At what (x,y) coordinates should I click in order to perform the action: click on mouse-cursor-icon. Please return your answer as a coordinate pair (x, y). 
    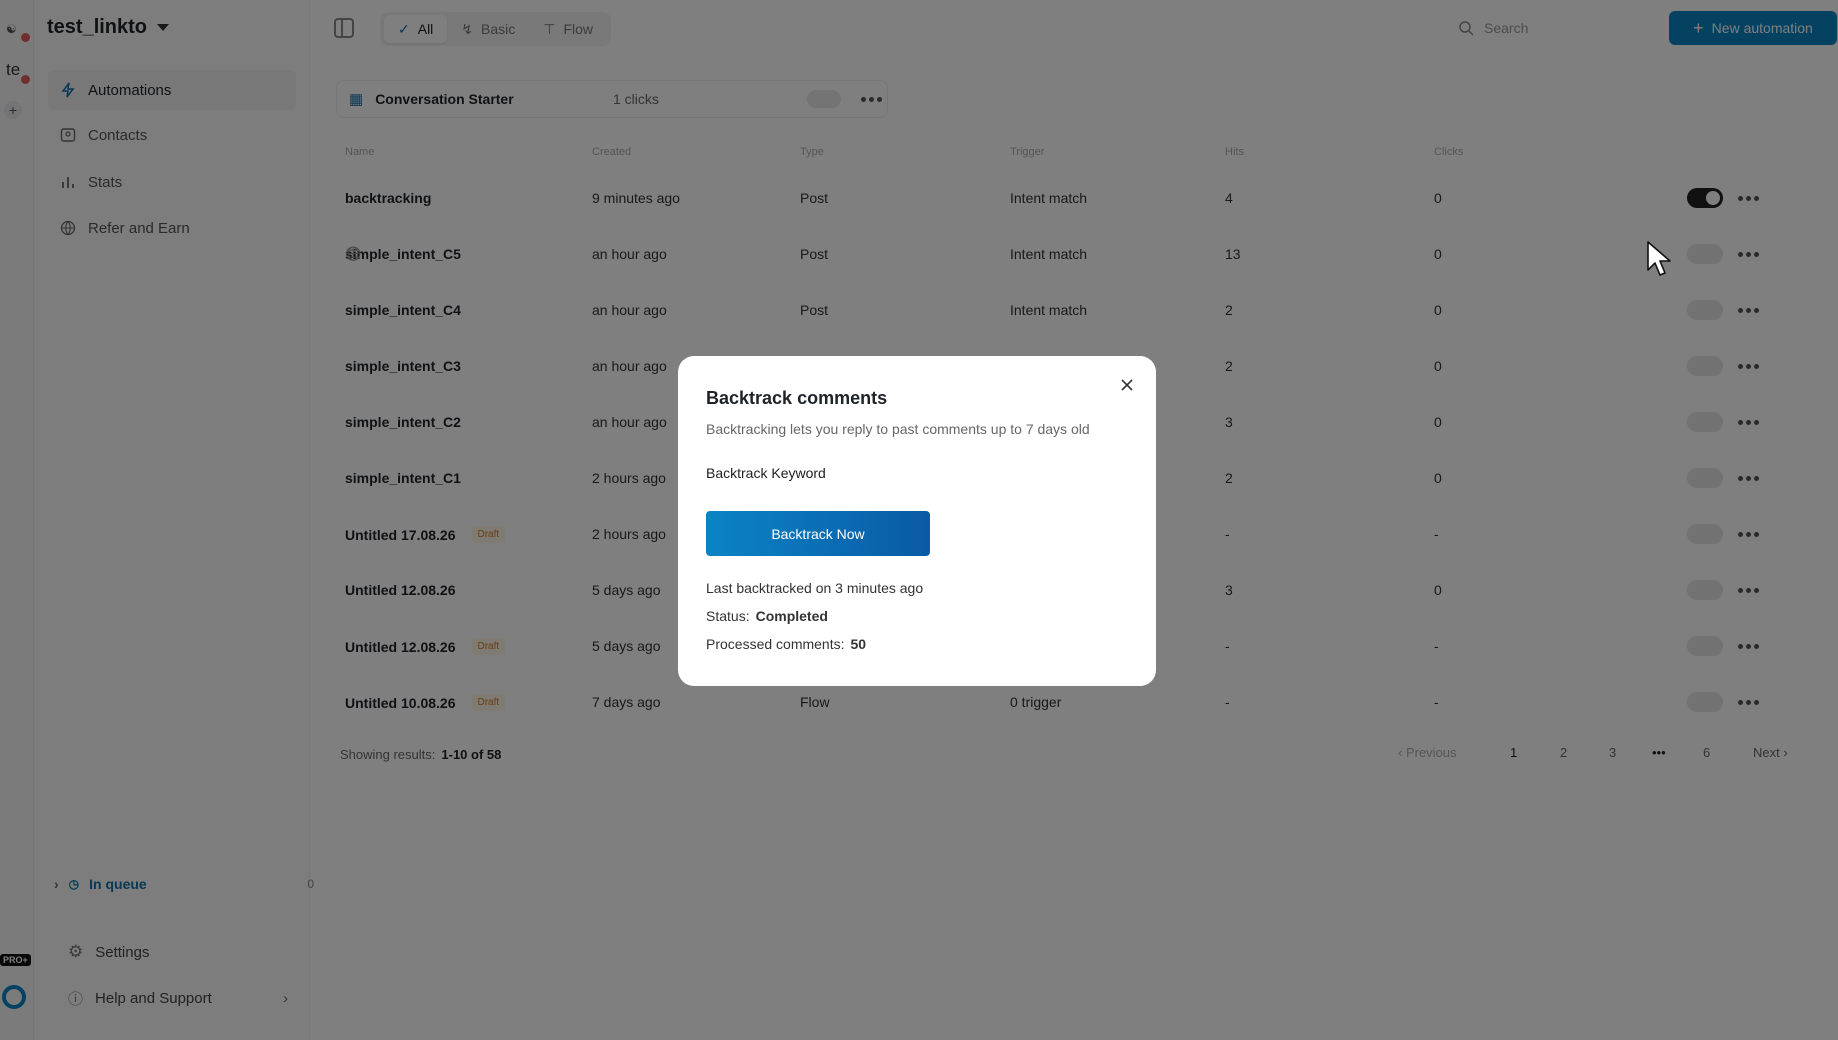
    Looking at the image, I should click on (1659, 258).